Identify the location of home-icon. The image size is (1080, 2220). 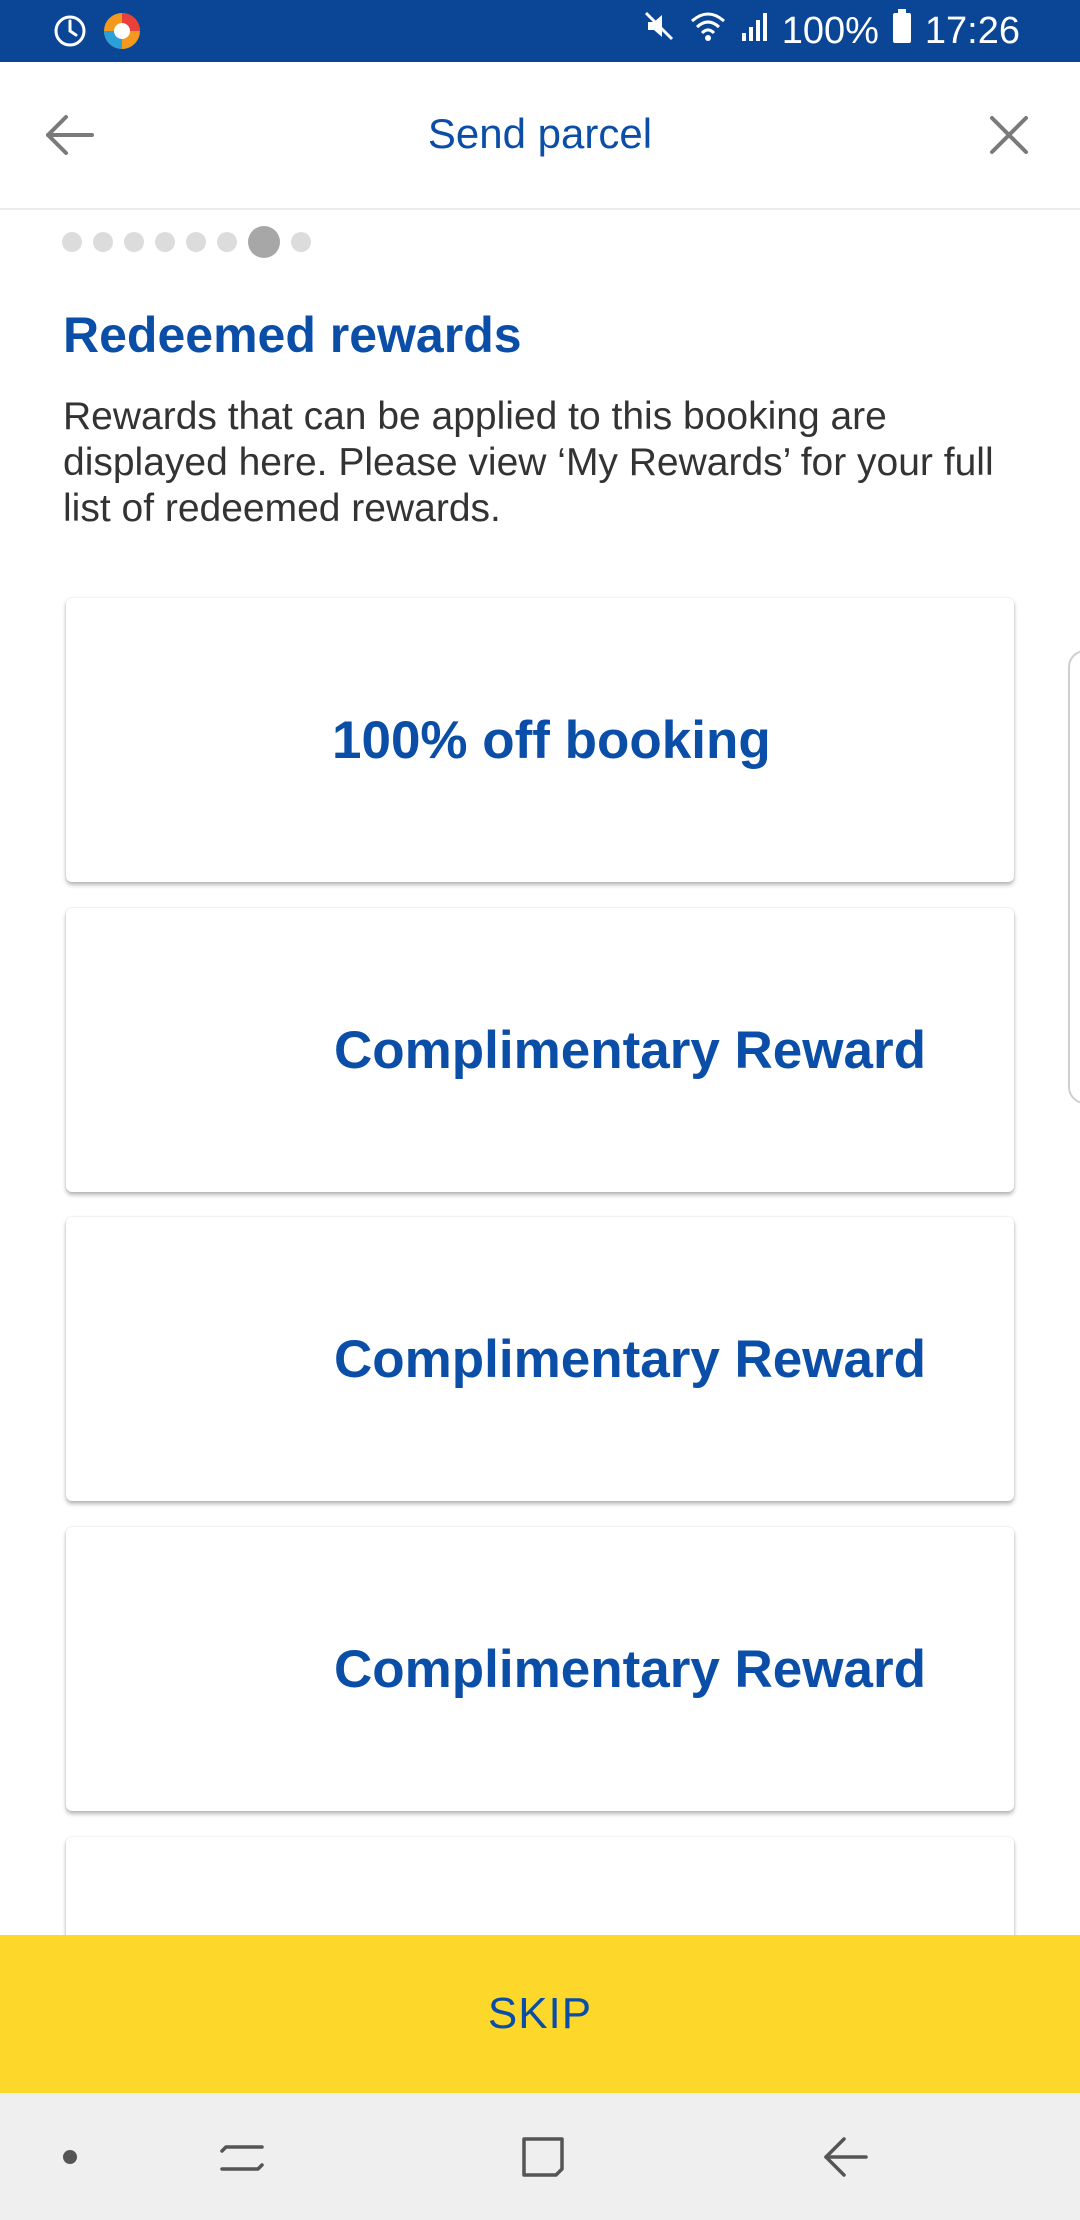
(543, 2157).